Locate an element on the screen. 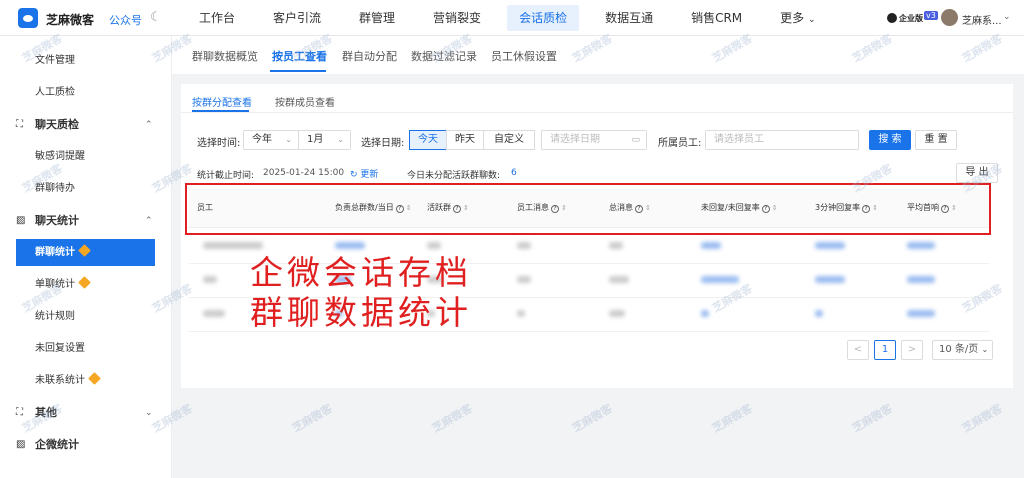 This screenshot has height=478, width=1024. sidebar-item-single-stats: 单聊统计 is located at coordinates (86, 285).